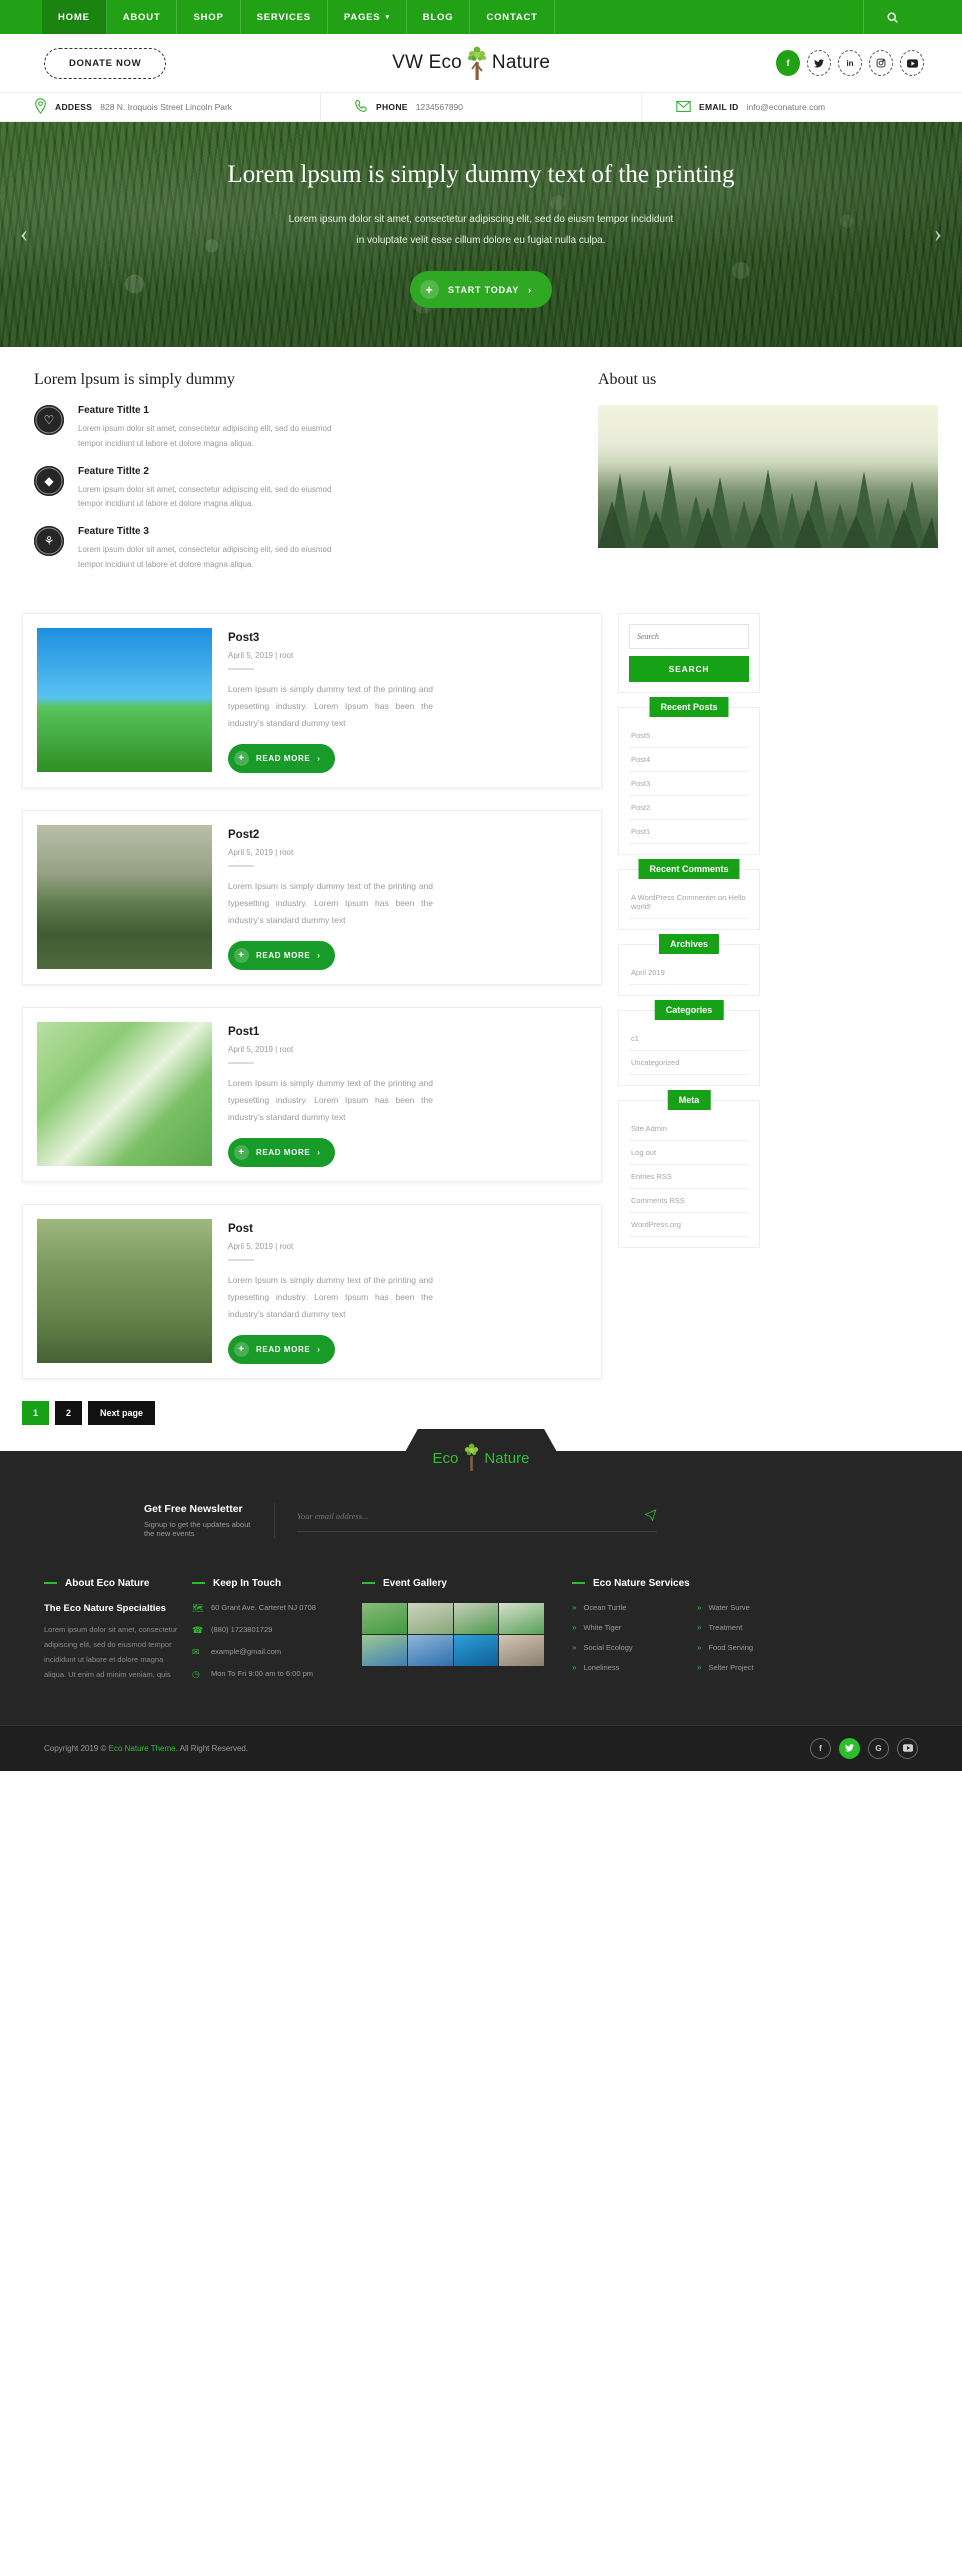 The image size is (962, 2560). I want to click on newsletter-email-input, so click(470, 1516).